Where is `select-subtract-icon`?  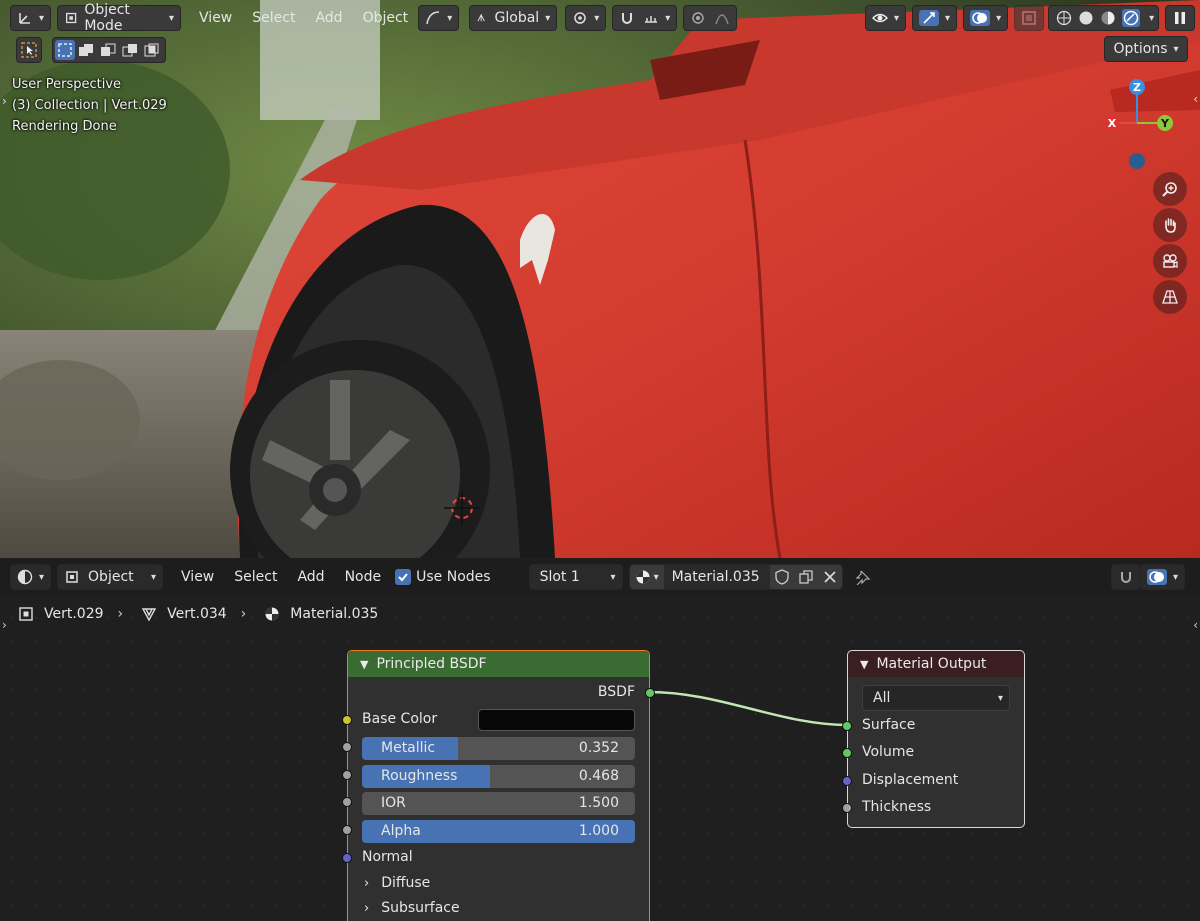 select-subtract-icon is located at coordinates (108, 50).